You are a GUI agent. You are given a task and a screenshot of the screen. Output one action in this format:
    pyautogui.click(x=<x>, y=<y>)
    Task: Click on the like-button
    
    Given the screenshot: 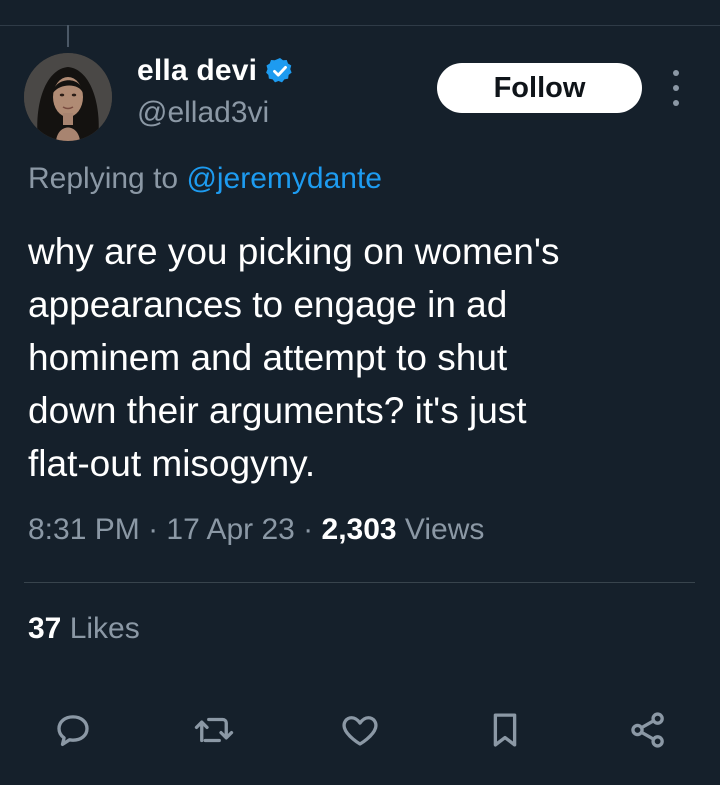 What is the action you would take?
    pyautogui.click(x=360, y=730)
    